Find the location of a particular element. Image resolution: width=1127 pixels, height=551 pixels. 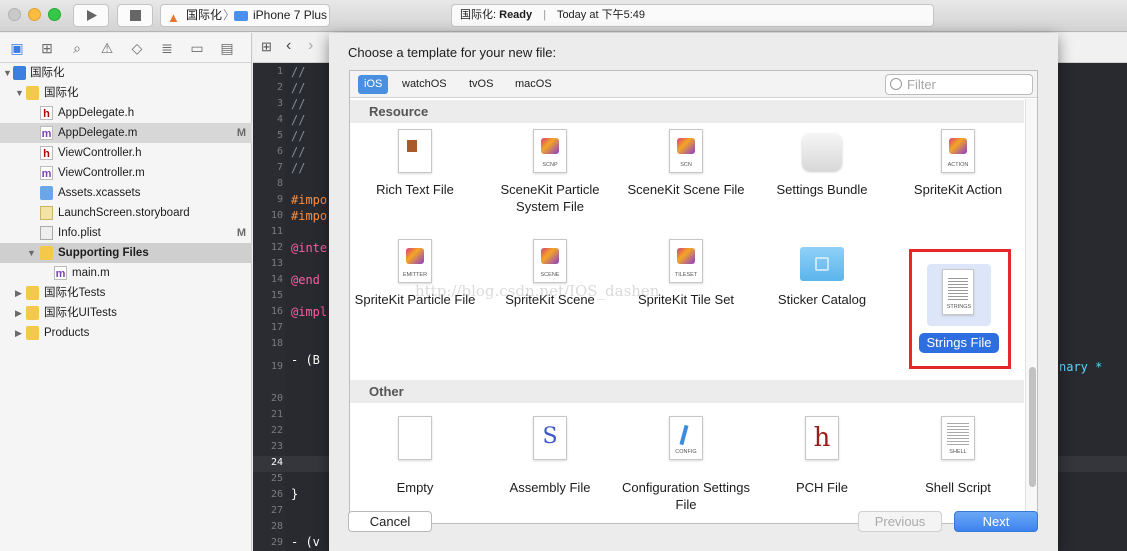

navigator-item-file: h ViewController.h is located at coordinates (126, 153).